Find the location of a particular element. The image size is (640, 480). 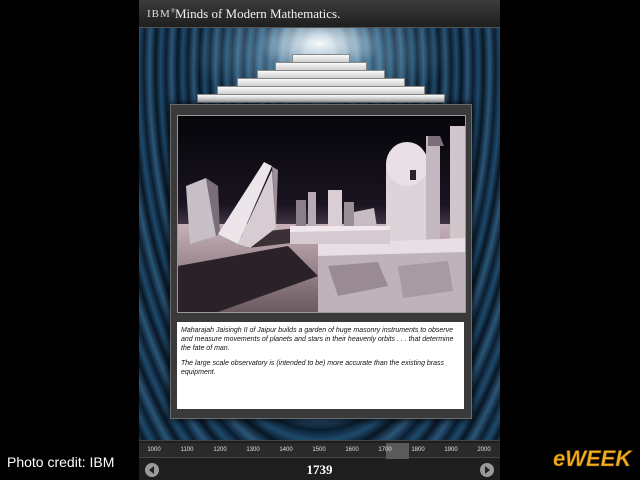

selected-year: 1739 is located at coordinates (319, 469).